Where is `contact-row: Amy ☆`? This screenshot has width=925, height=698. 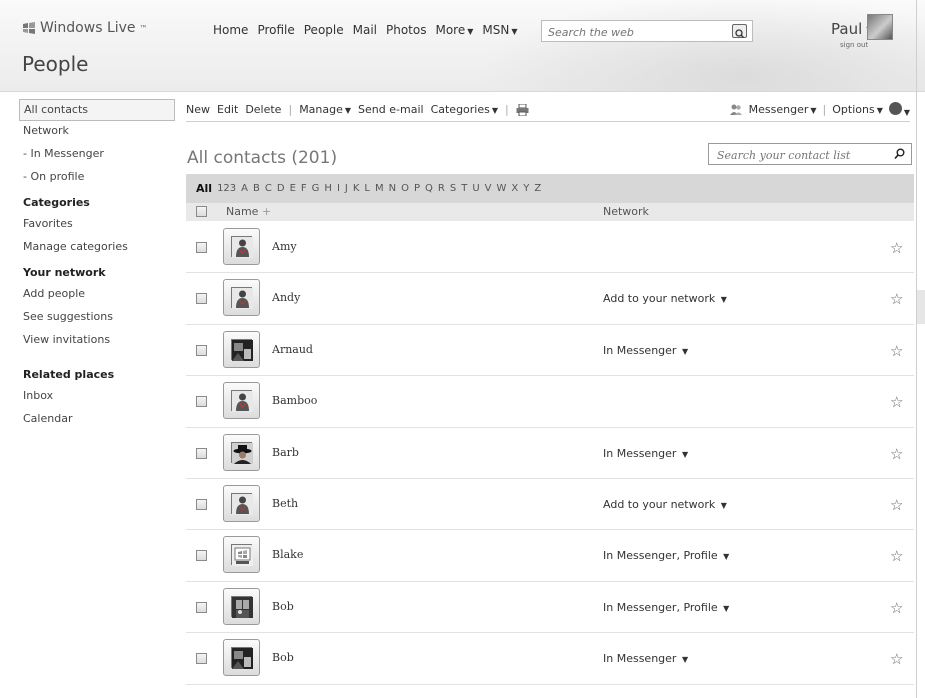 contact-row: Amy ☆ is located at coordinates (550, 248).